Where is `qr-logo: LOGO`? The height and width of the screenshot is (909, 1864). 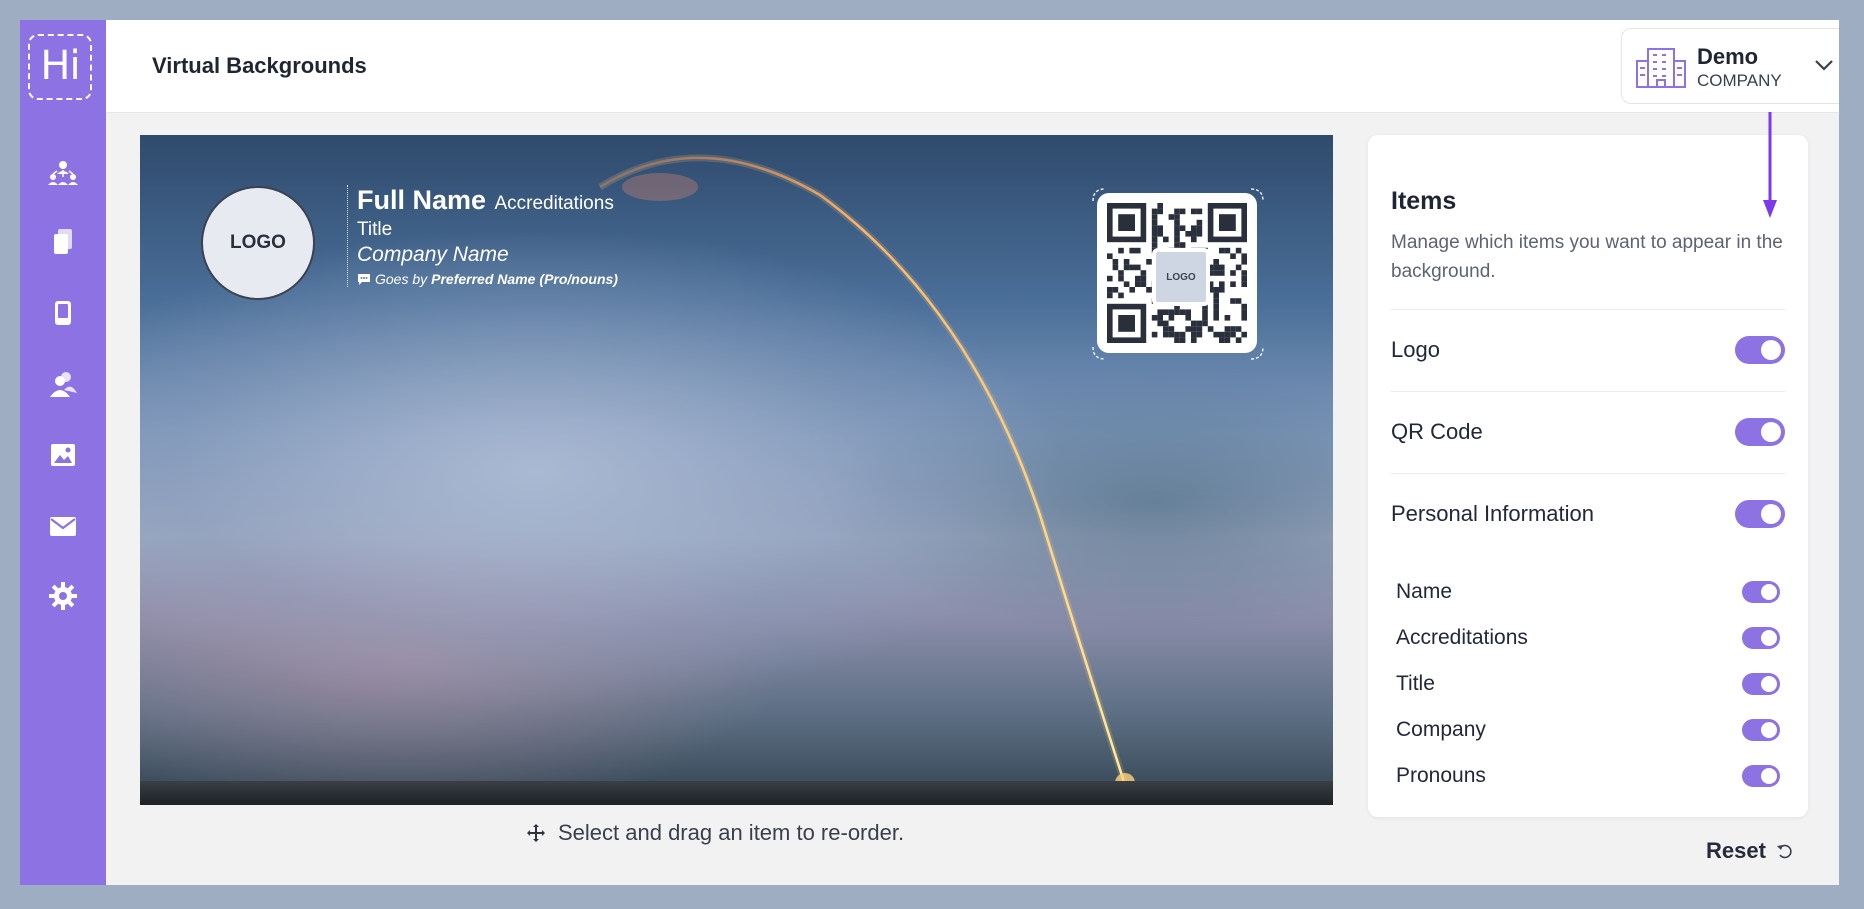 qr-logo: LOGO is located at coordinates (1181, 277).